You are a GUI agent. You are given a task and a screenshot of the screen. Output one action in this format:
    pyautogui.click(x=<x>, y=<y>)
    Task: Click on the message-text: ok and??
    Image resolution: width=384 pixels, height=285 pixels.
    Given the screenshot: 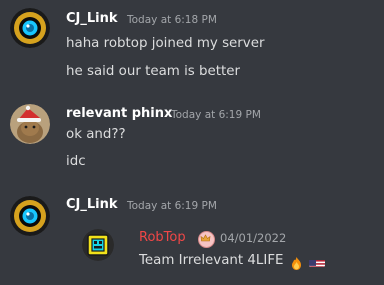 What is the action you would take?
    pyautogui.click(x=96, y=134)
    